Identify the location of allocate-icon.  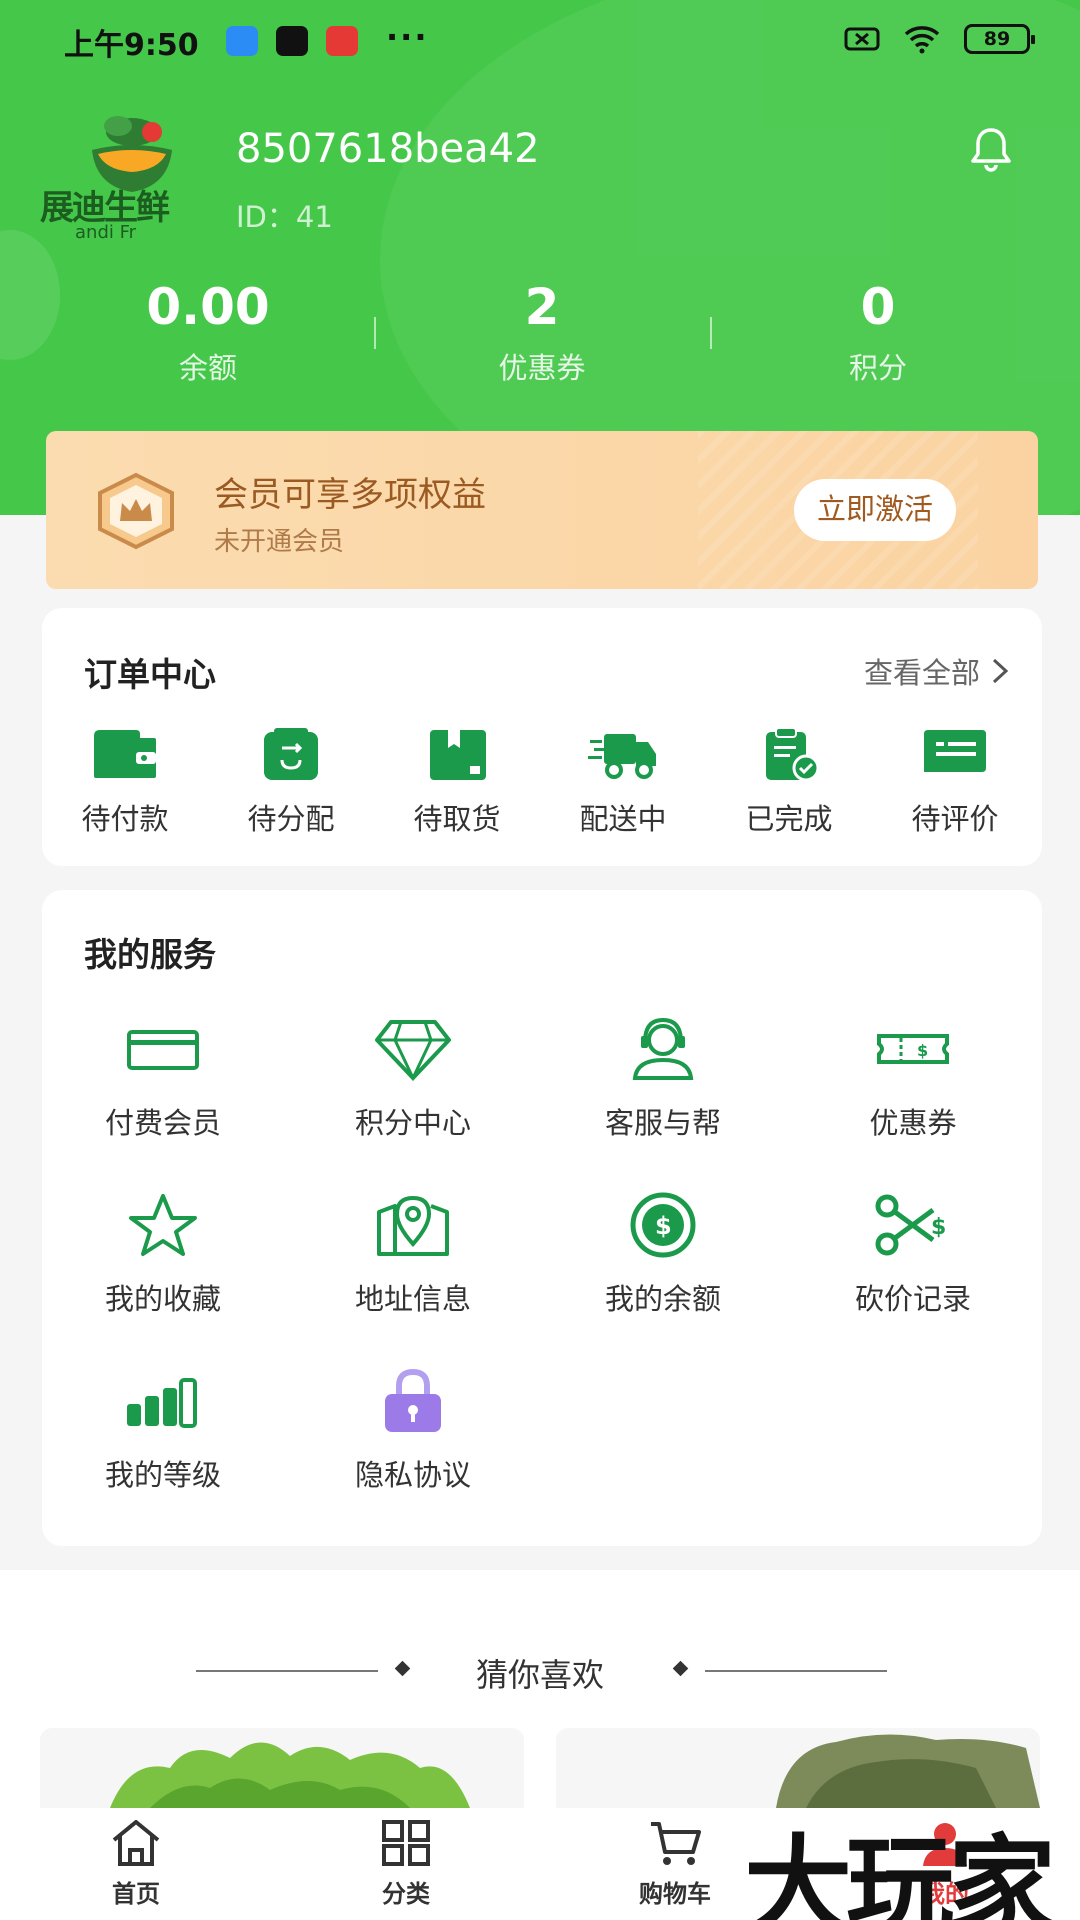
(291, 754).